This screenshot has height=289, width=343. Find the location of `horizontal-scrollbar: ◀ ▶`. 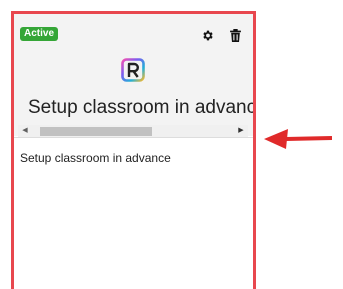

horizontal-scrollbar: ◀ ▶ is located at coordinates (133, 131).